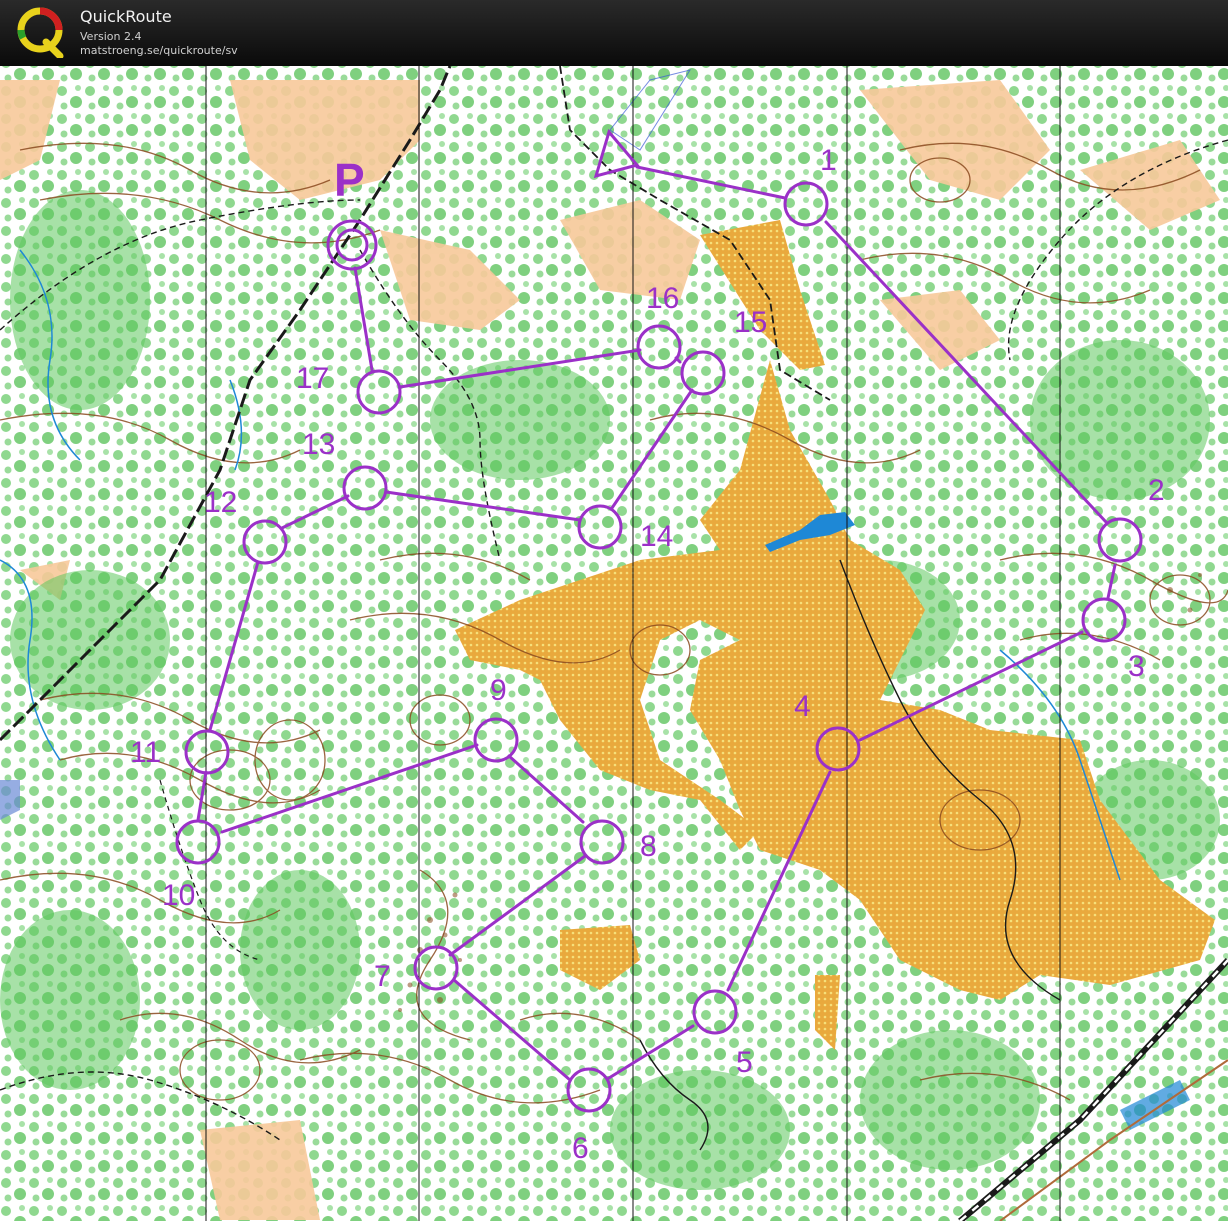 The image size is (1228, 1221). I want to click on control-number-16: 16, so click(662, 298).